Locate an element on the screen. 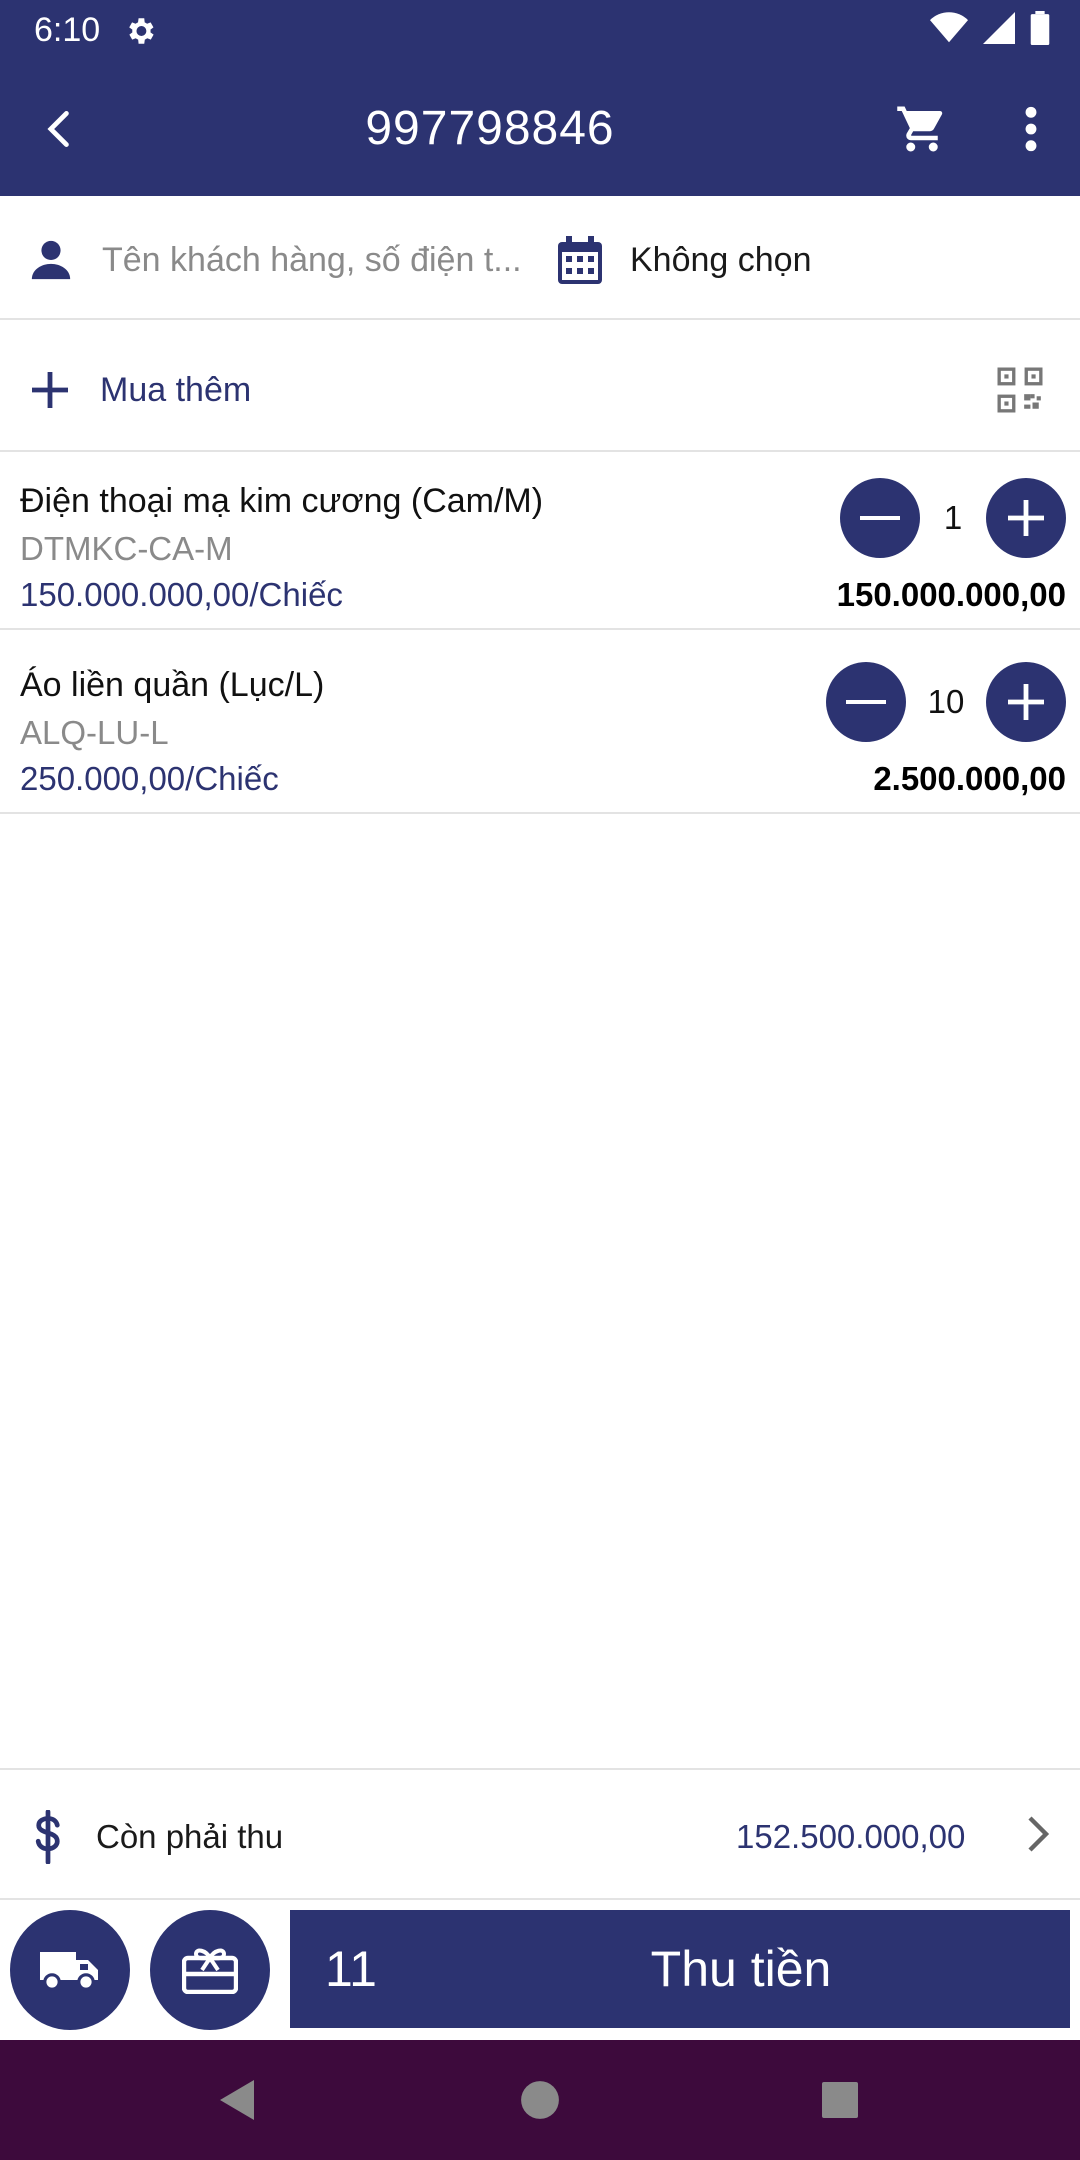 The image size is (1080, 2160). nav-home-icon is located at coordinates (540, 2100).